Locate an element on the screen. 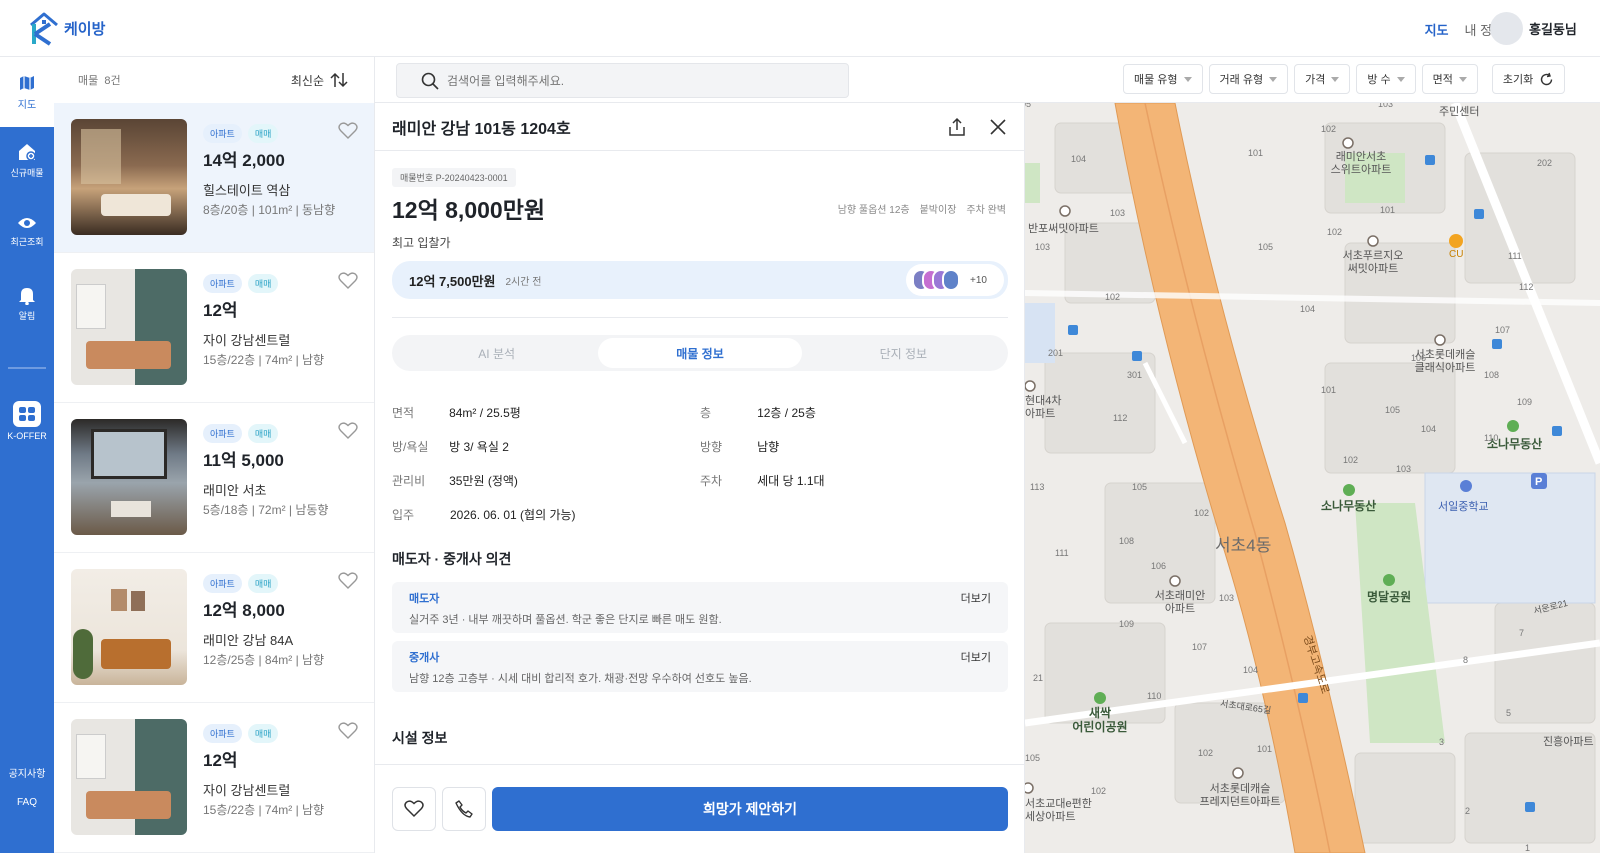 The image size is (1600, 853). call-button is located at coordinates (464, 809).